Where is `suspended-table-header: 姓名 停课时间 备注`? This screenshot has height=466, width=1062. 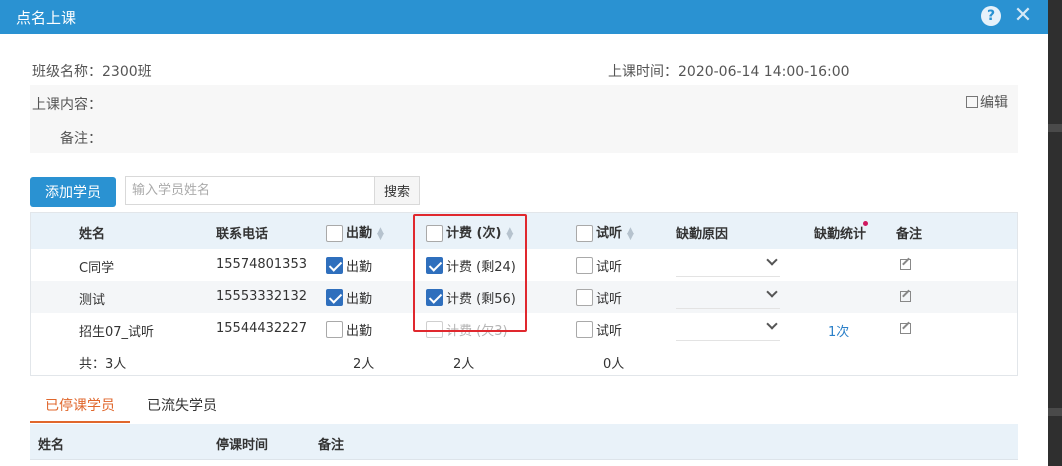
suspended-table-header: 姓名 停课时间 备注 is located at coordinates (524, 442).